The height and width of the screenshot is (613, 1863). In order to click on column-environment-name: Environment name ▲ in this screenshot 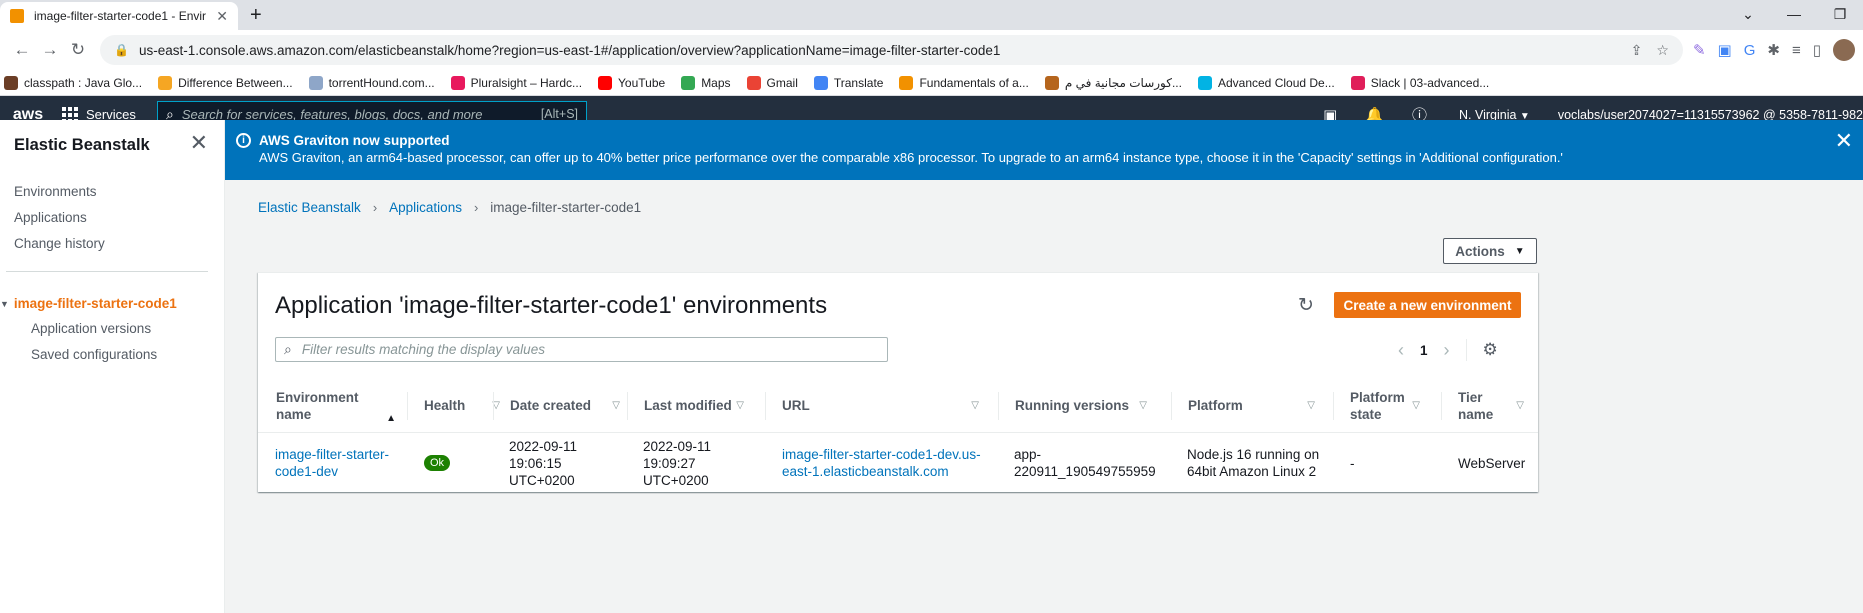, I will do `click(341, 405)`.